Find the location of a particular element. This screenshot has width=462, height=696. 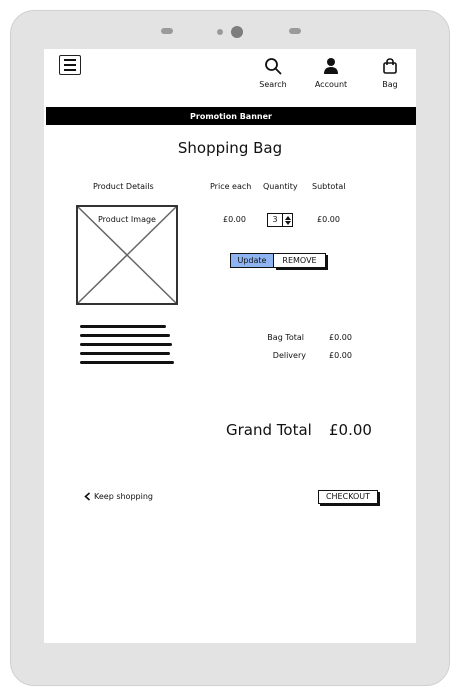

quantity-value: 3 is located at coordinates (275, 220).